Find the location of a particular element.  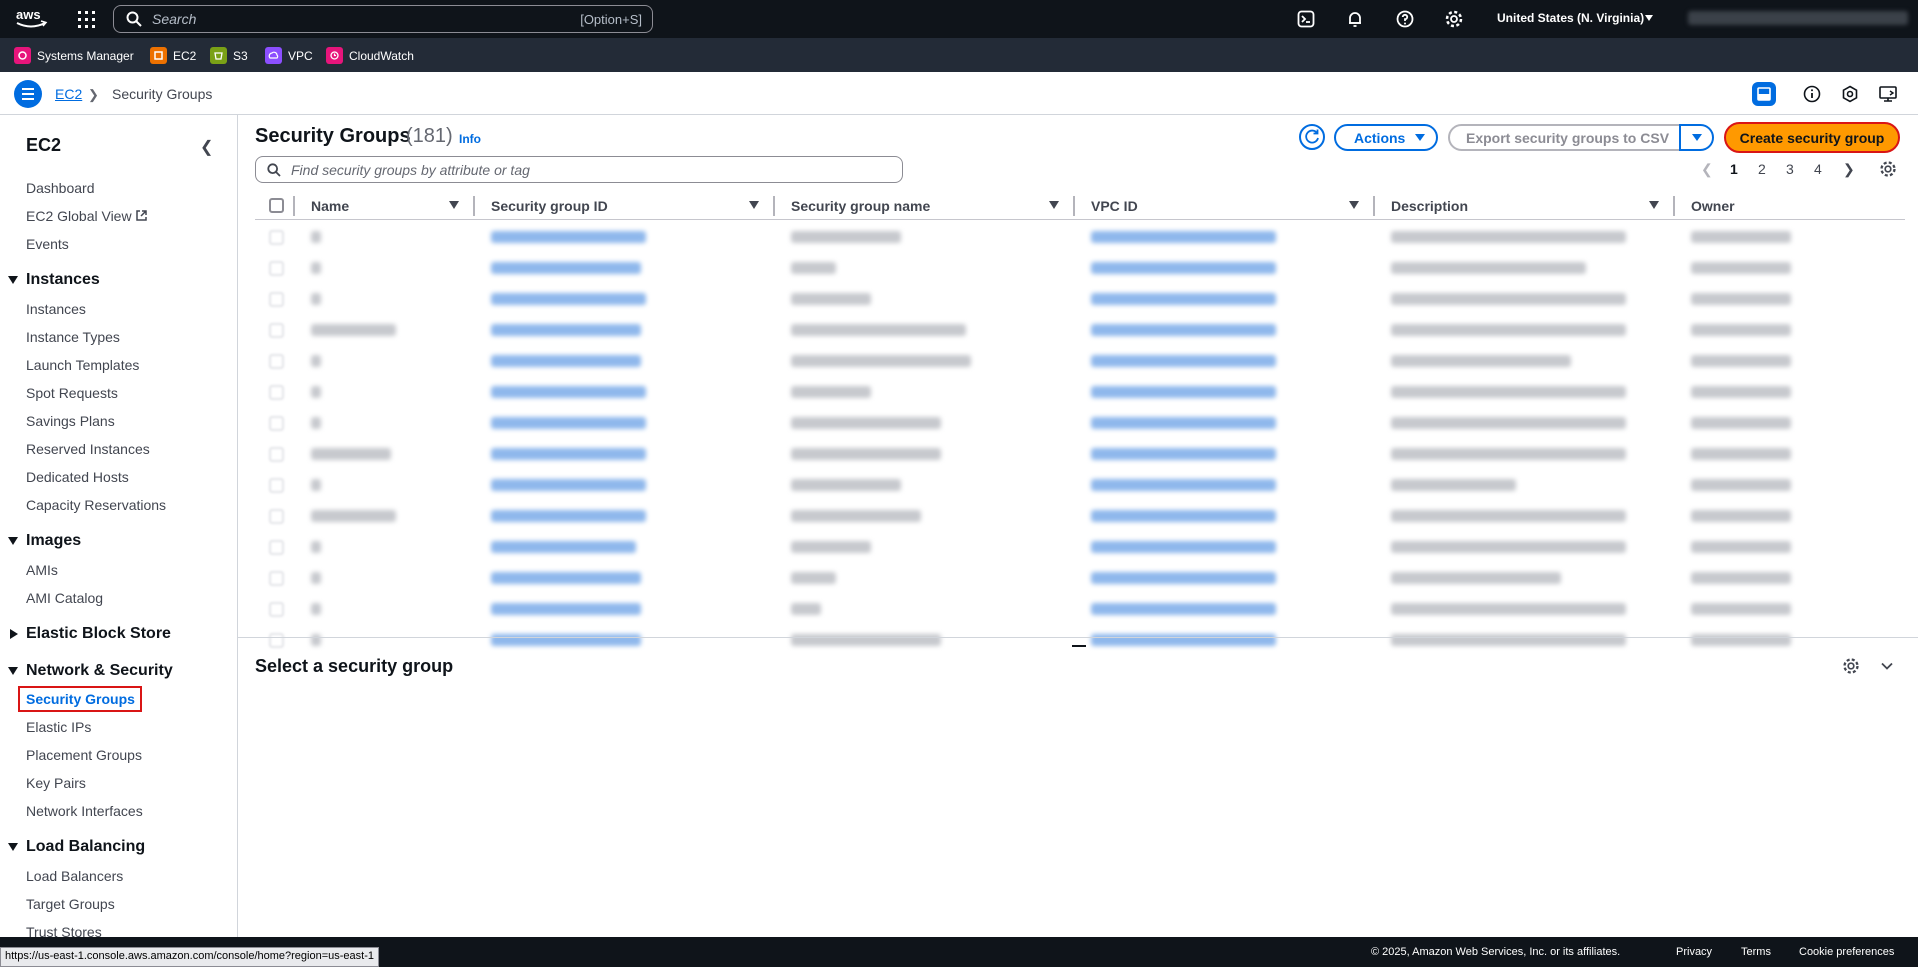

sidebar-section-instances: Instances is located at coordinates (63, 280).